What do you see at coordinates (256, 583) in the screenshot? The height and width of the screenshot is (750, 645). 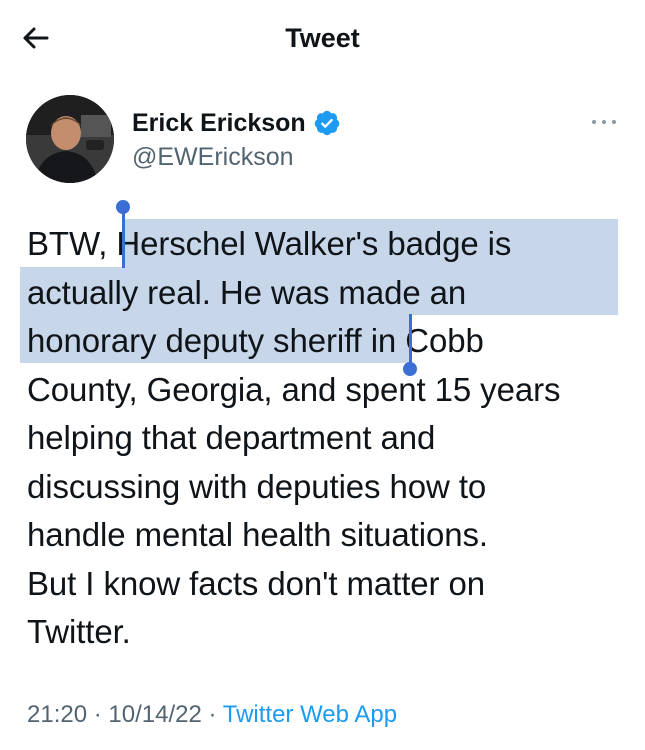 I see `tweet-line: But I know facts don't matter on` at bounding box center [256, 583].